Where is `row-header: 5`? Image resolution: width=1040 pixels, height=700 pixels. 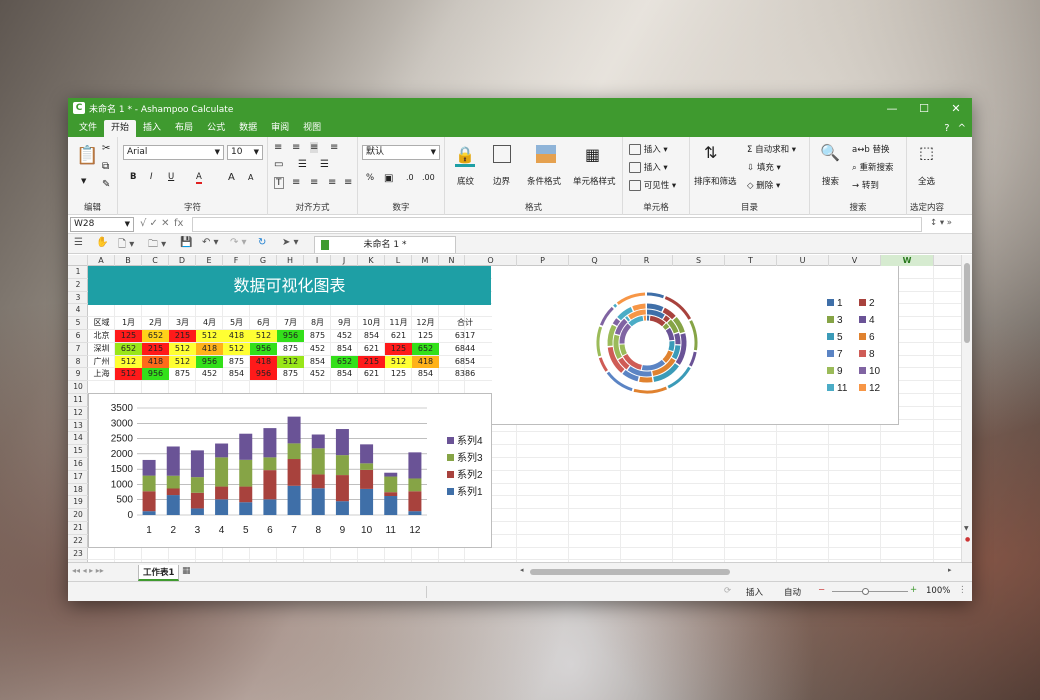 row-header: 5 is located at coordinates (78, 323).